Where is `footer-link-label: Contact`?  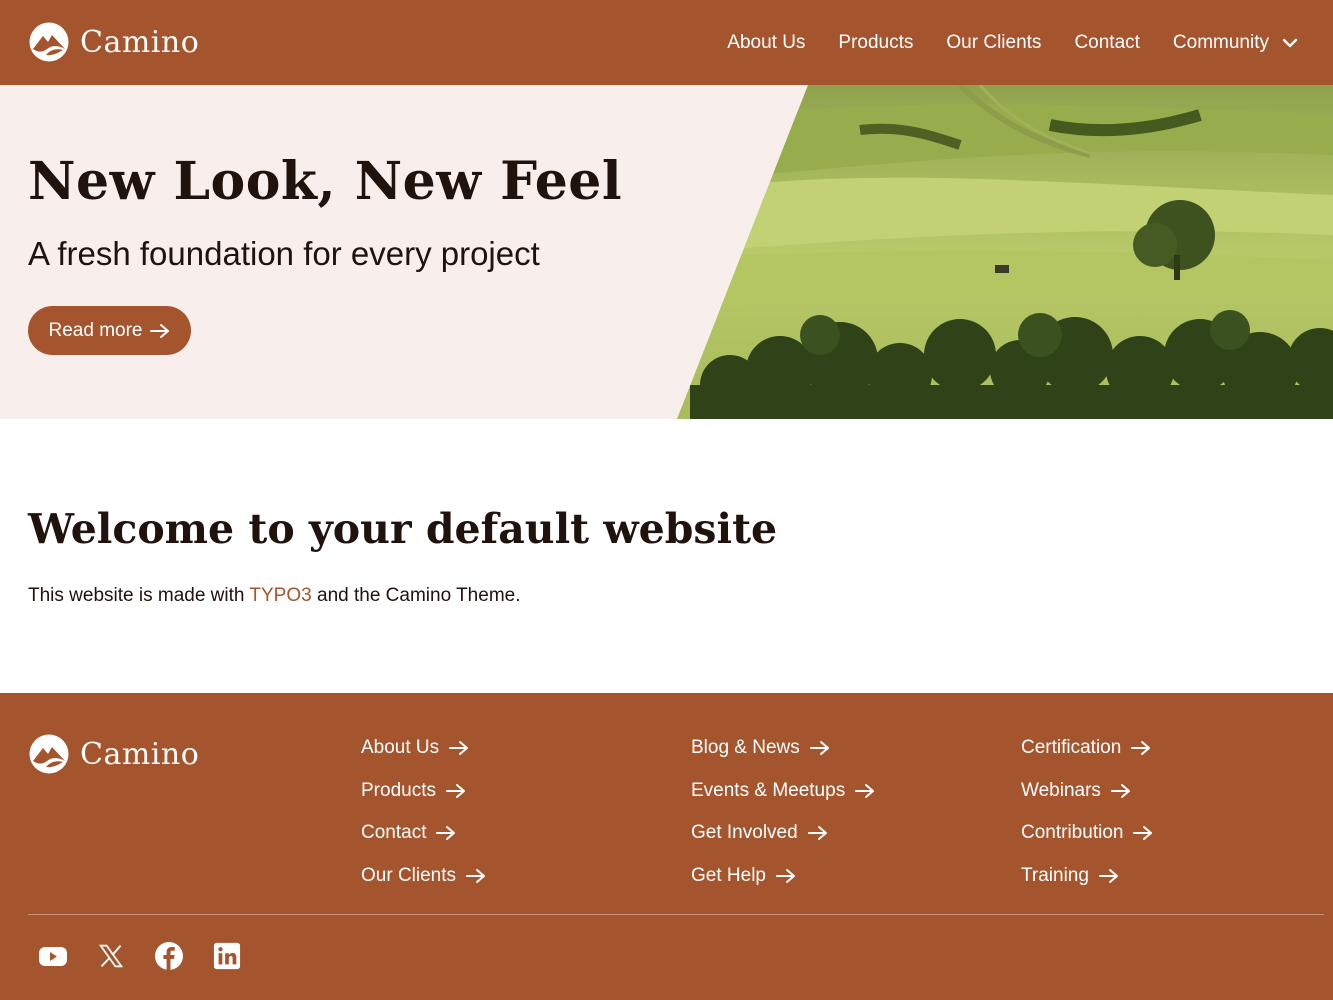
footer-link-label: Contact is located at coordinates (394, 832).